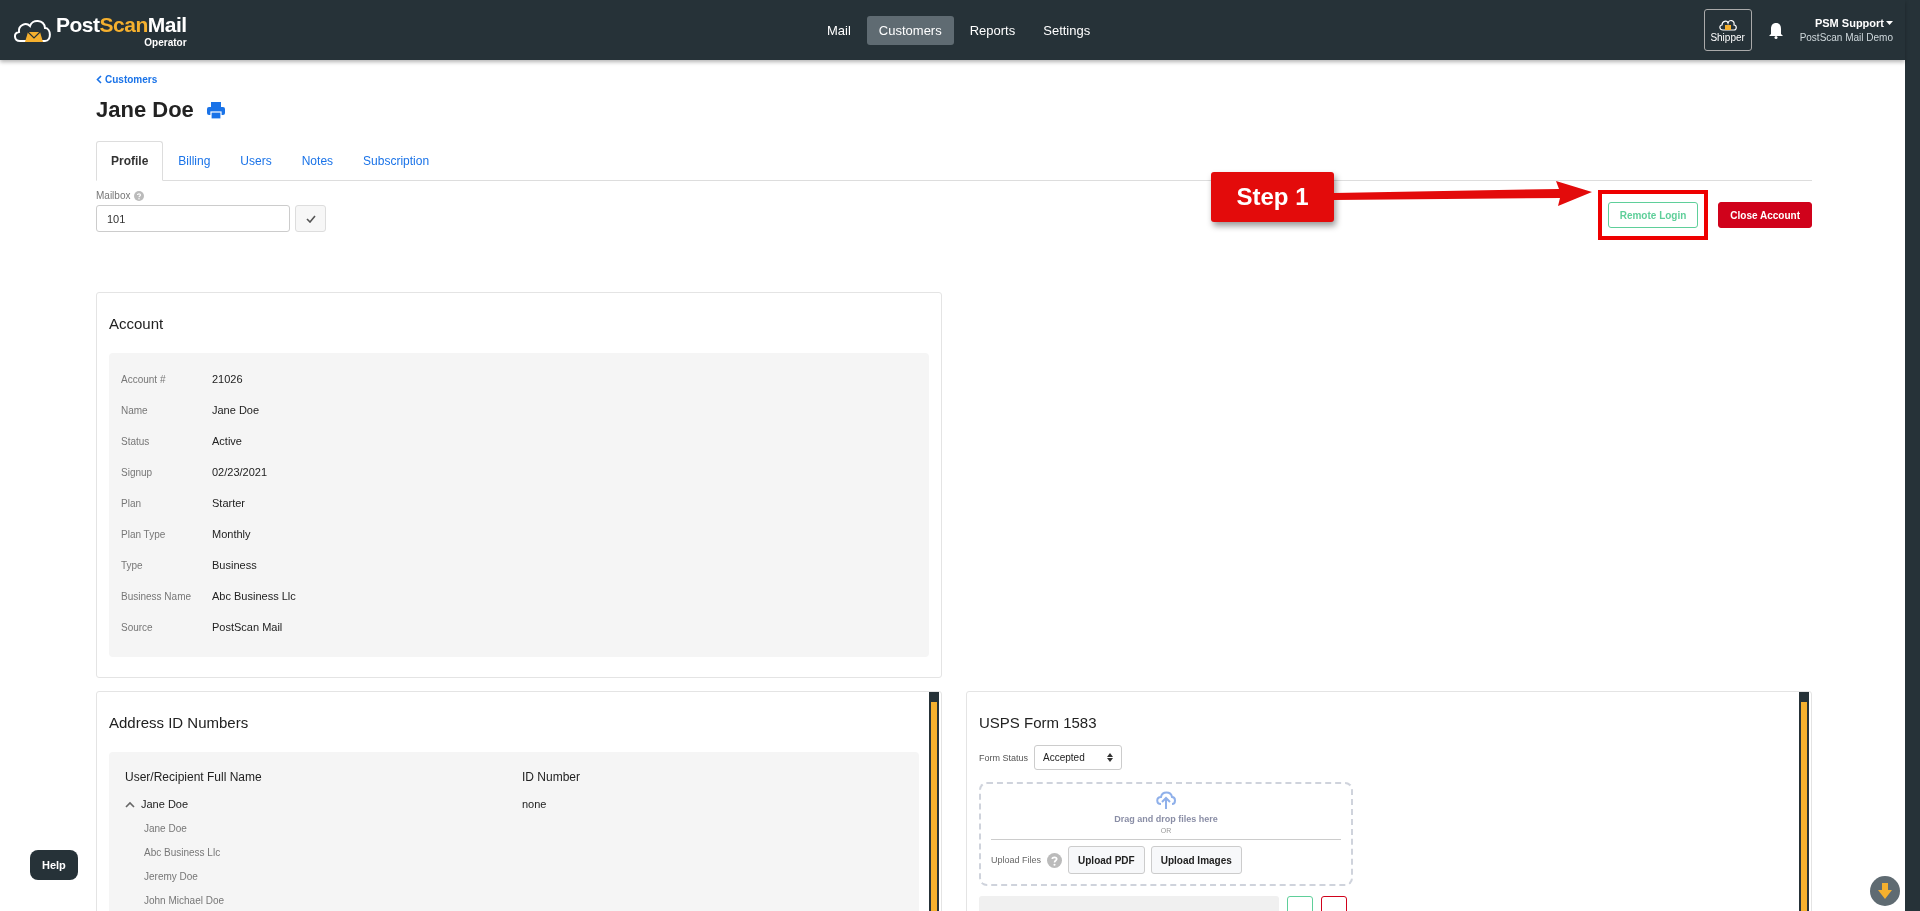 Image resolution: width=1920 pixels, height=911 pixels. Describe the element at coordinates (1166, 819) in the screenshot. I see `dropzone-text: Drag and drop files here` at that location.